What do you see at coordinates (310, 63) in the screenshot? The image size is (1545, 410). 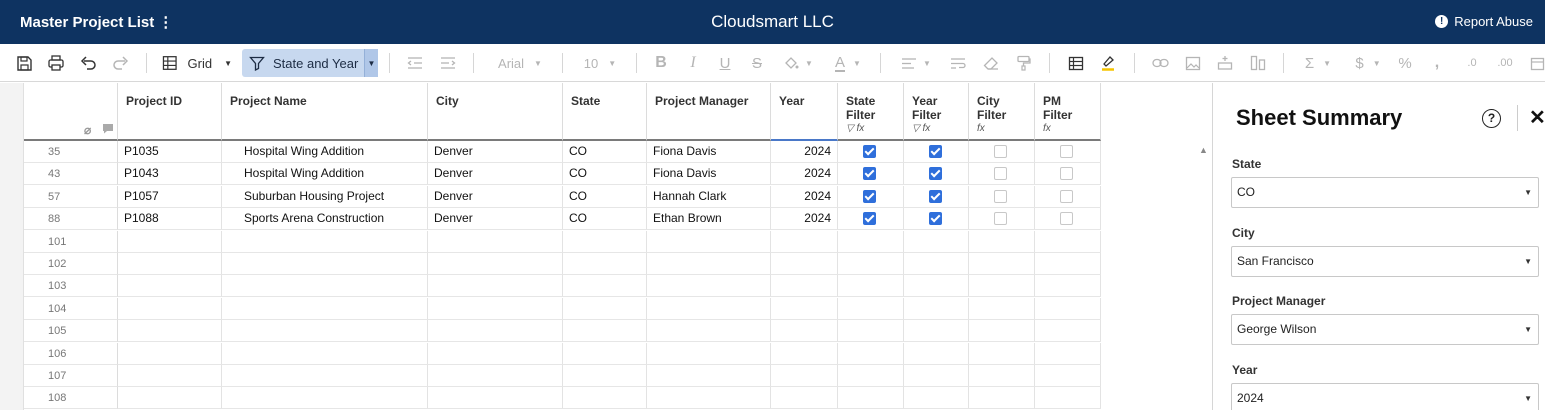 I see `filter-button: State and Year ▼` at bounding box center [310, 63].